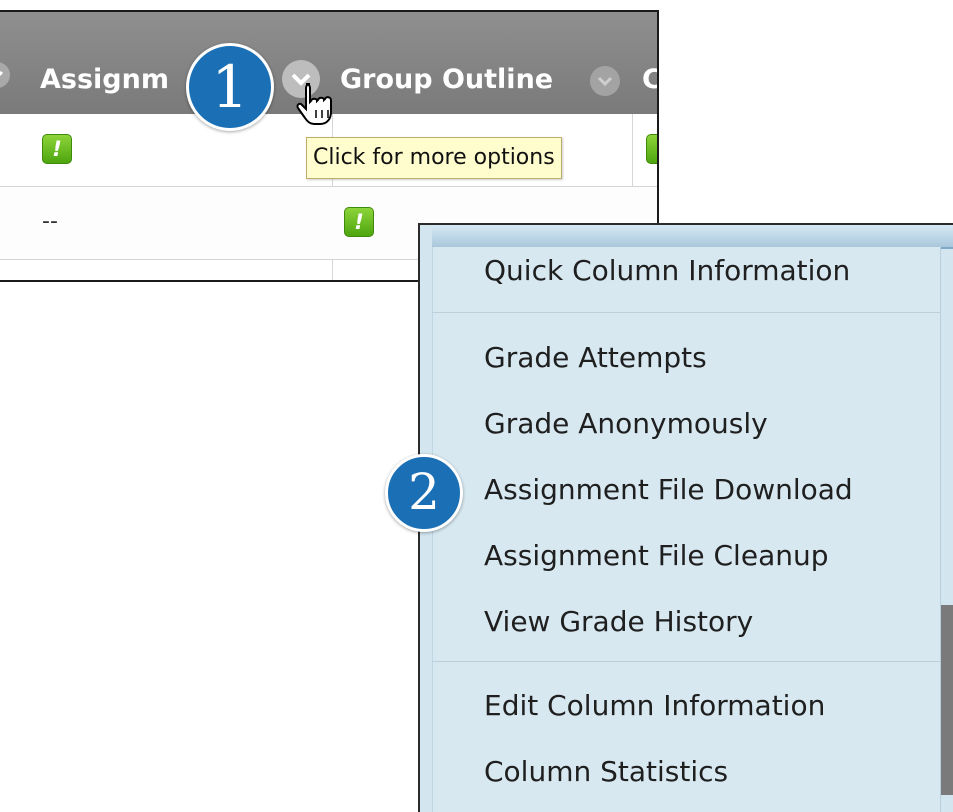 This screenshot has width=953, height=812. Describe the element at coordinates (5, 75) in the screenshot. I see `column-options-icon-prev` at that location.